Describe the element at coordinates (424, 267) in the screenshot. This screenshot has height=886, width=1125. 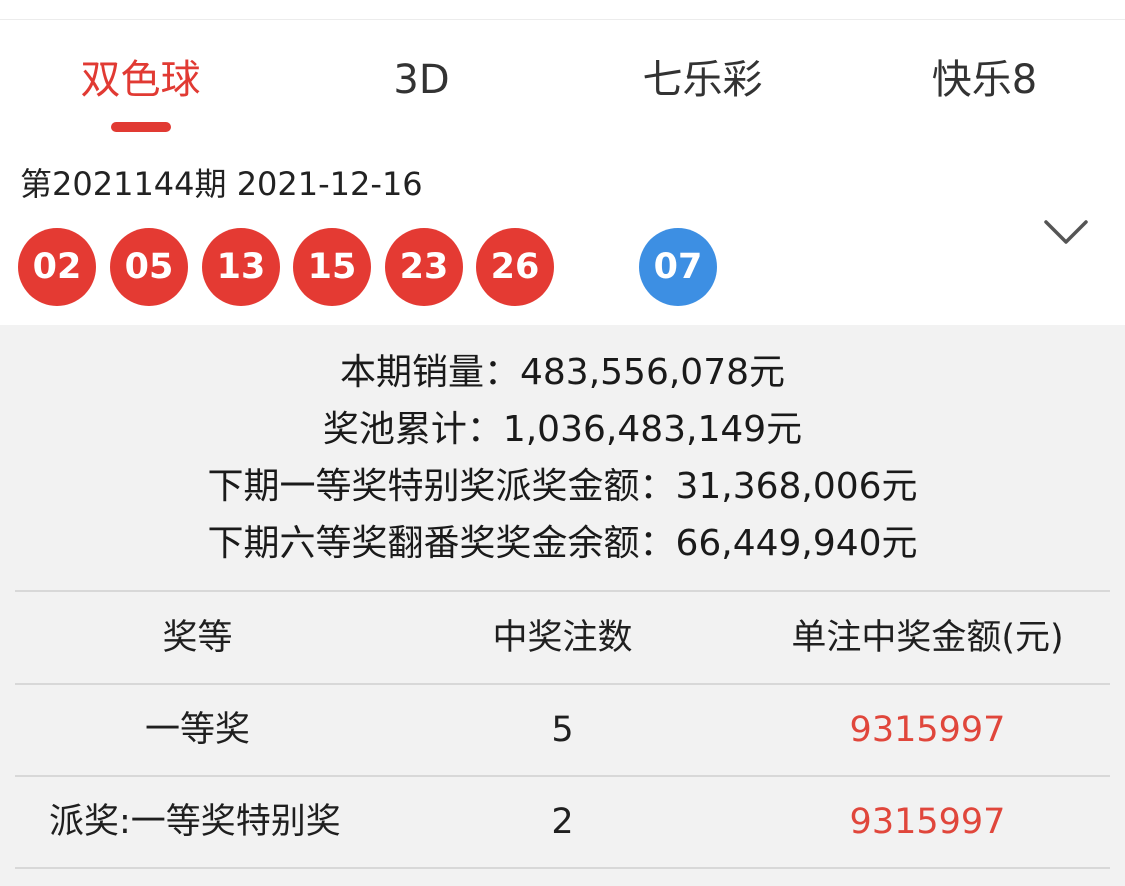
I see `red-ball: 23` at that location.